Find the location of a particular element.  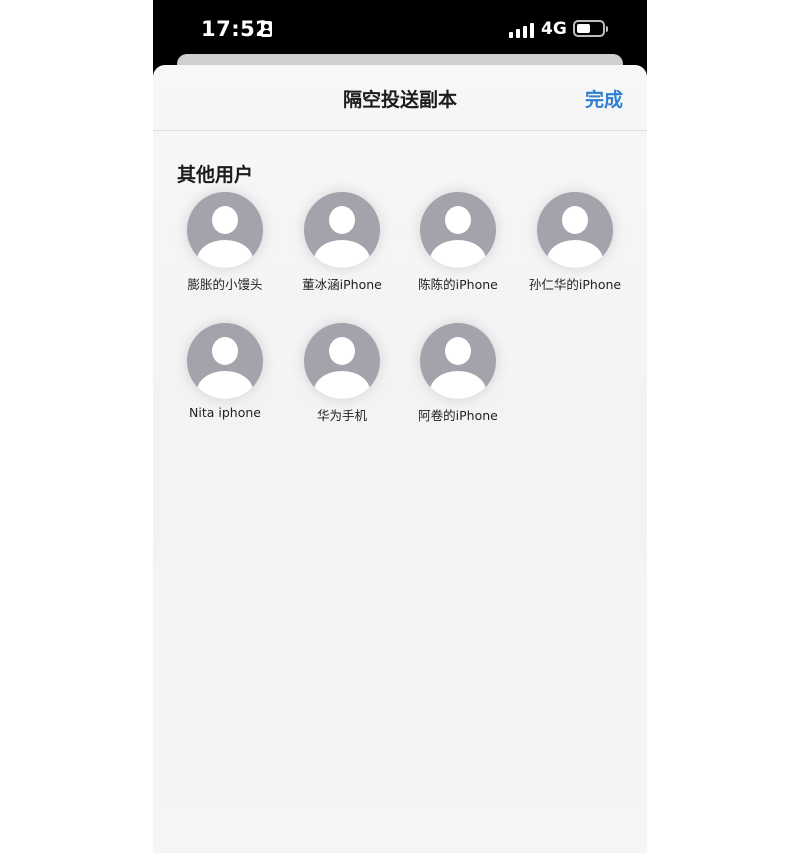

contact-name: 膨胀的小馒头 is located at coordinates (225, 284).